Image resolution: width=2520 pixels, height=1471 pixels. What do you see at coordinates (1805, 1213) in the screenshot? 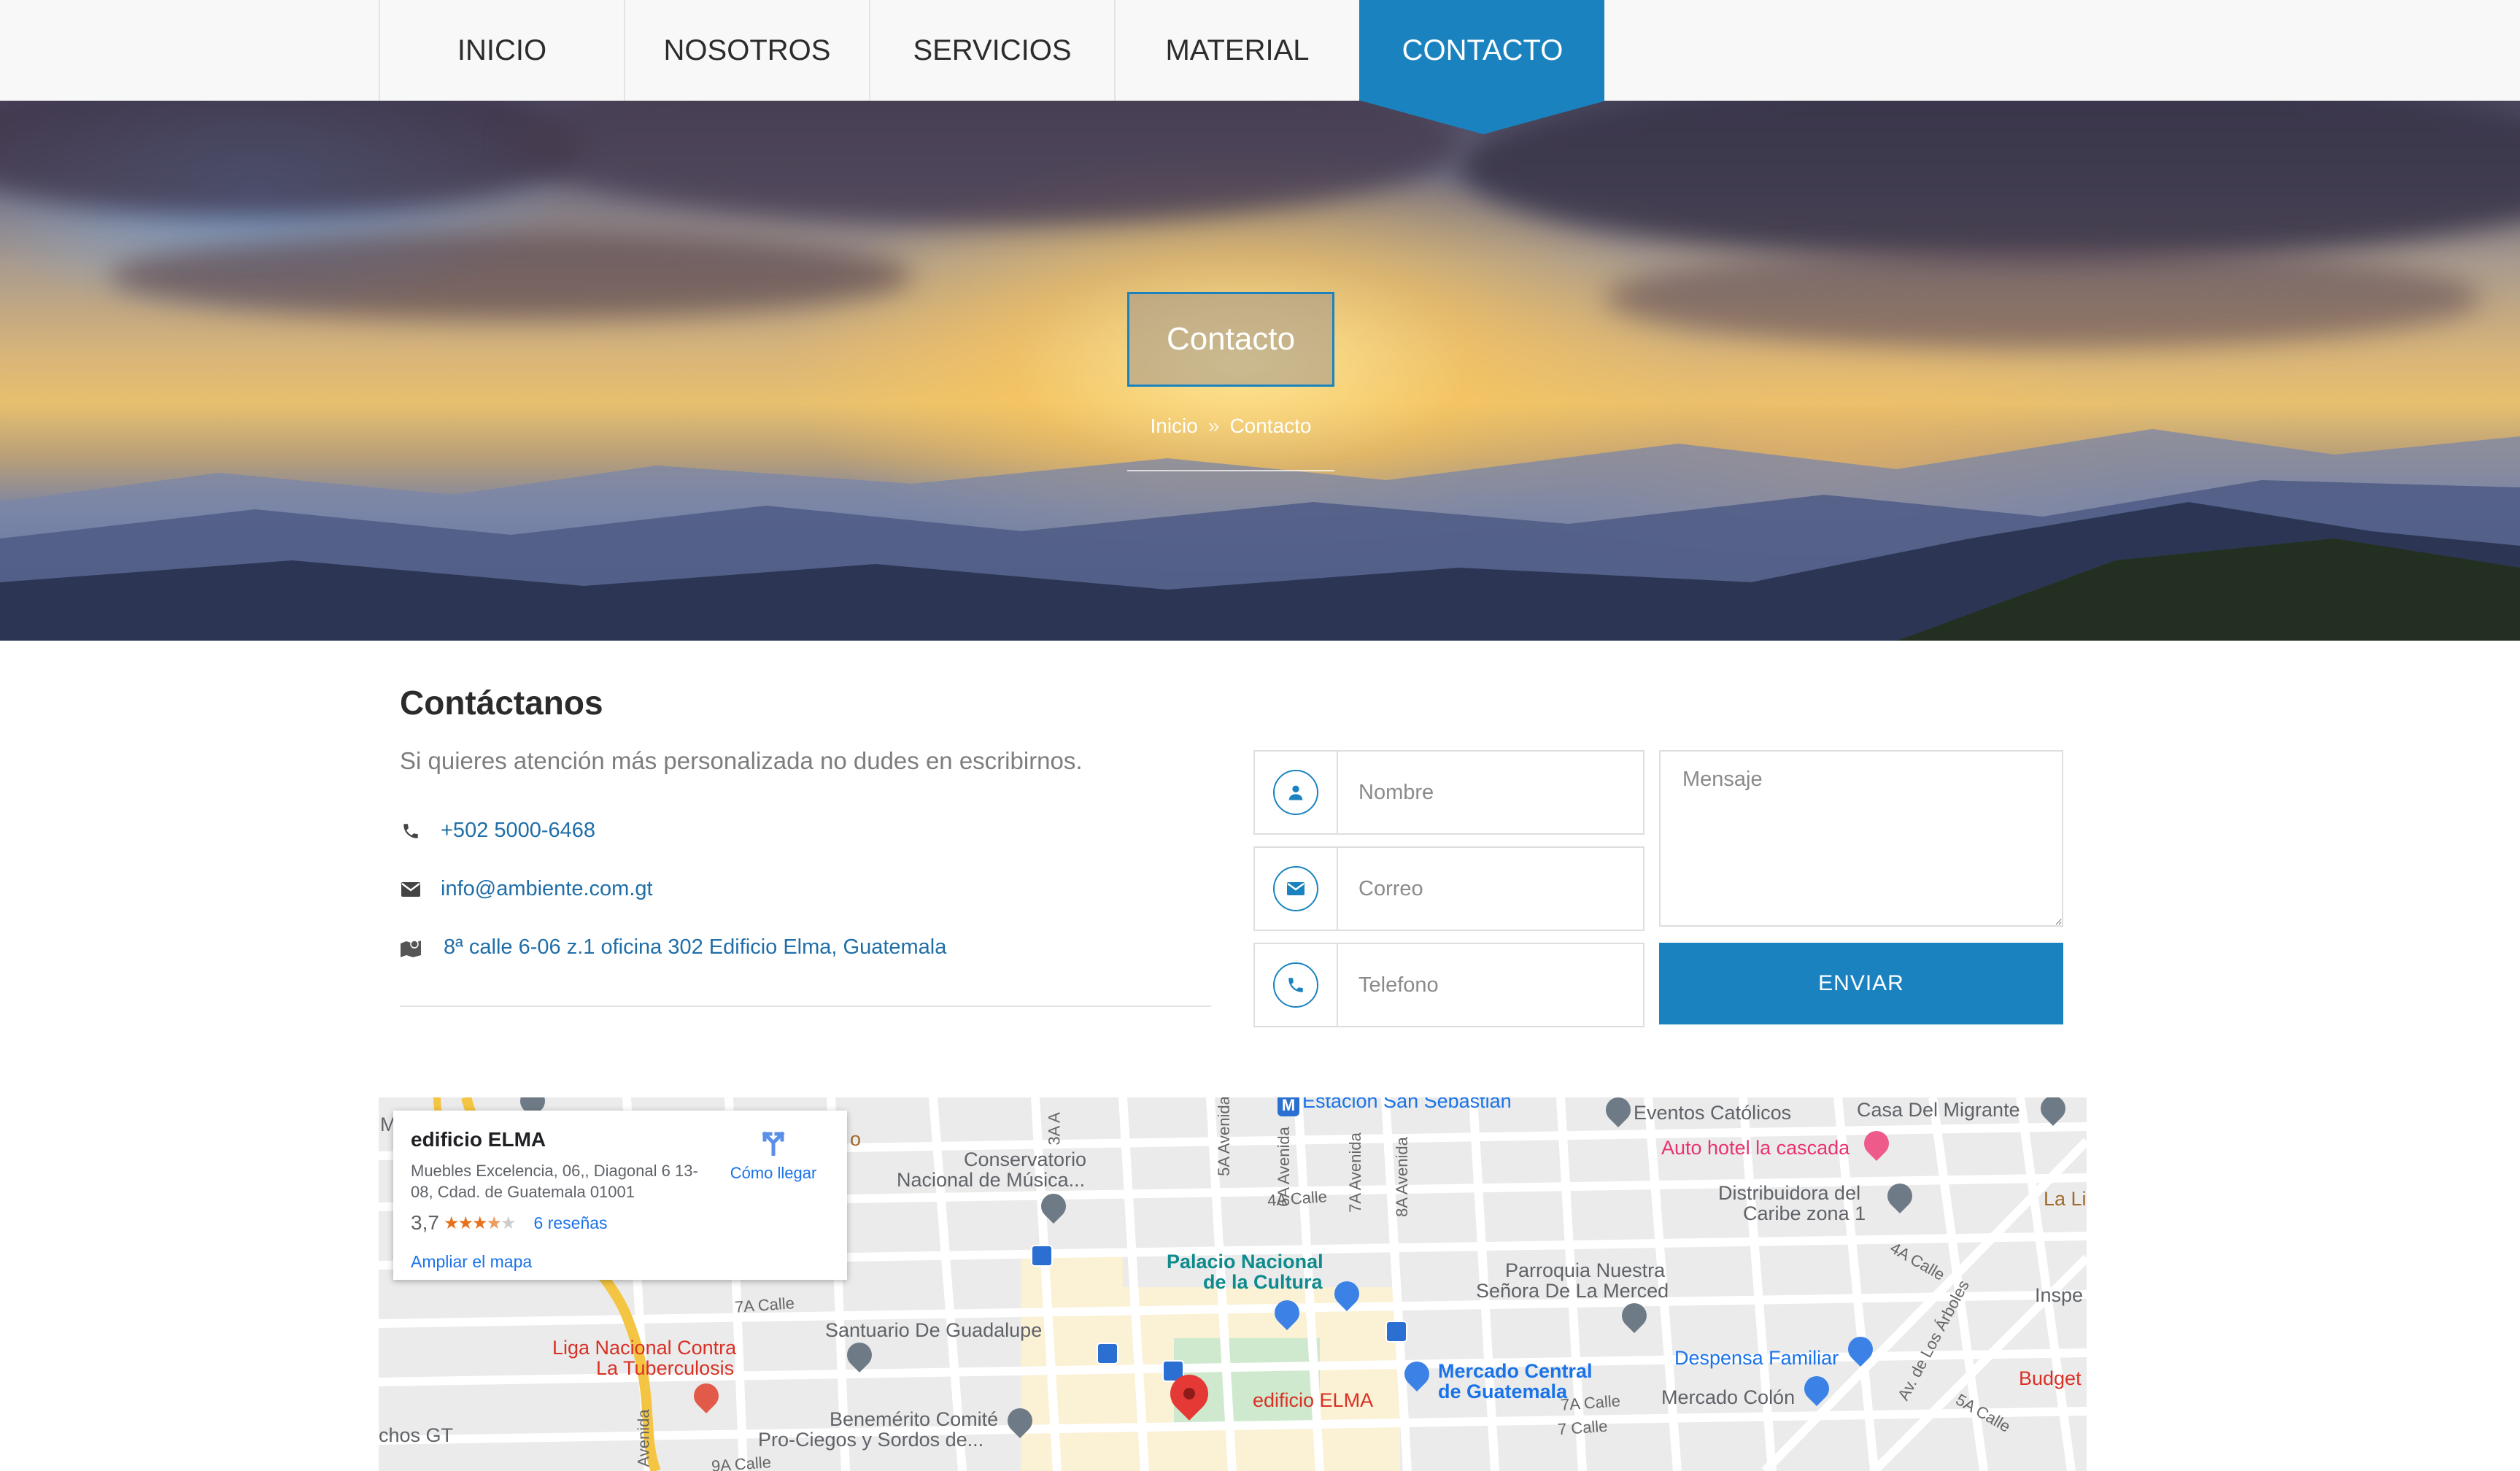
I see `map-label: Caribe zona 1` at bounding box center [1805, 1213].